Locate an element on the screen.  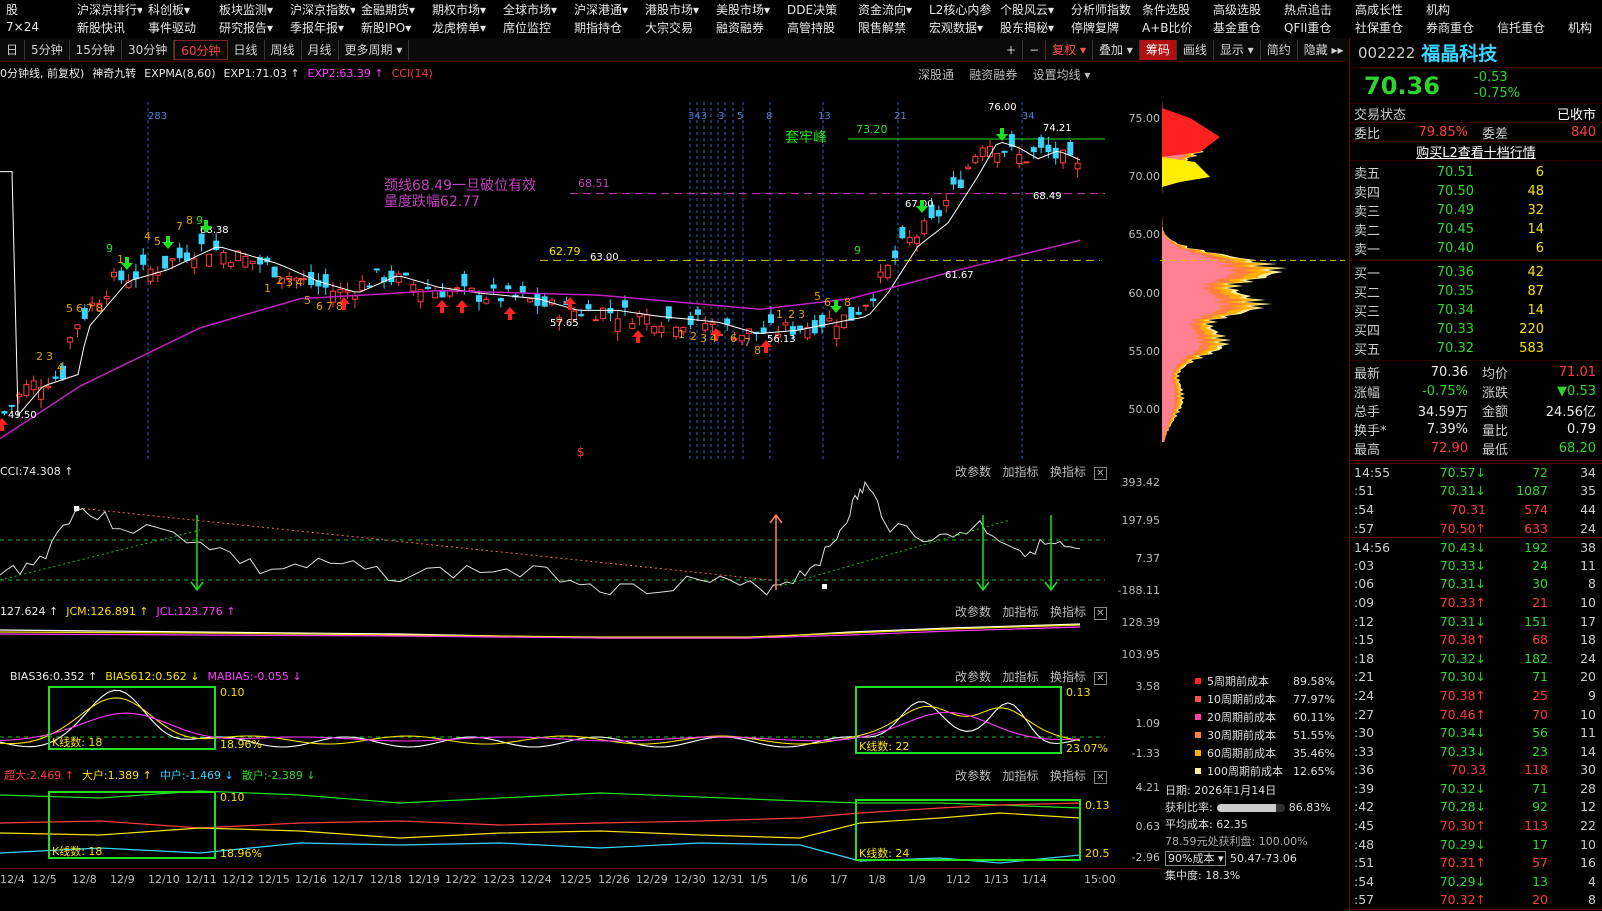
menu-item: 龙虎榜单▾ is located at coordinates (461, 27).